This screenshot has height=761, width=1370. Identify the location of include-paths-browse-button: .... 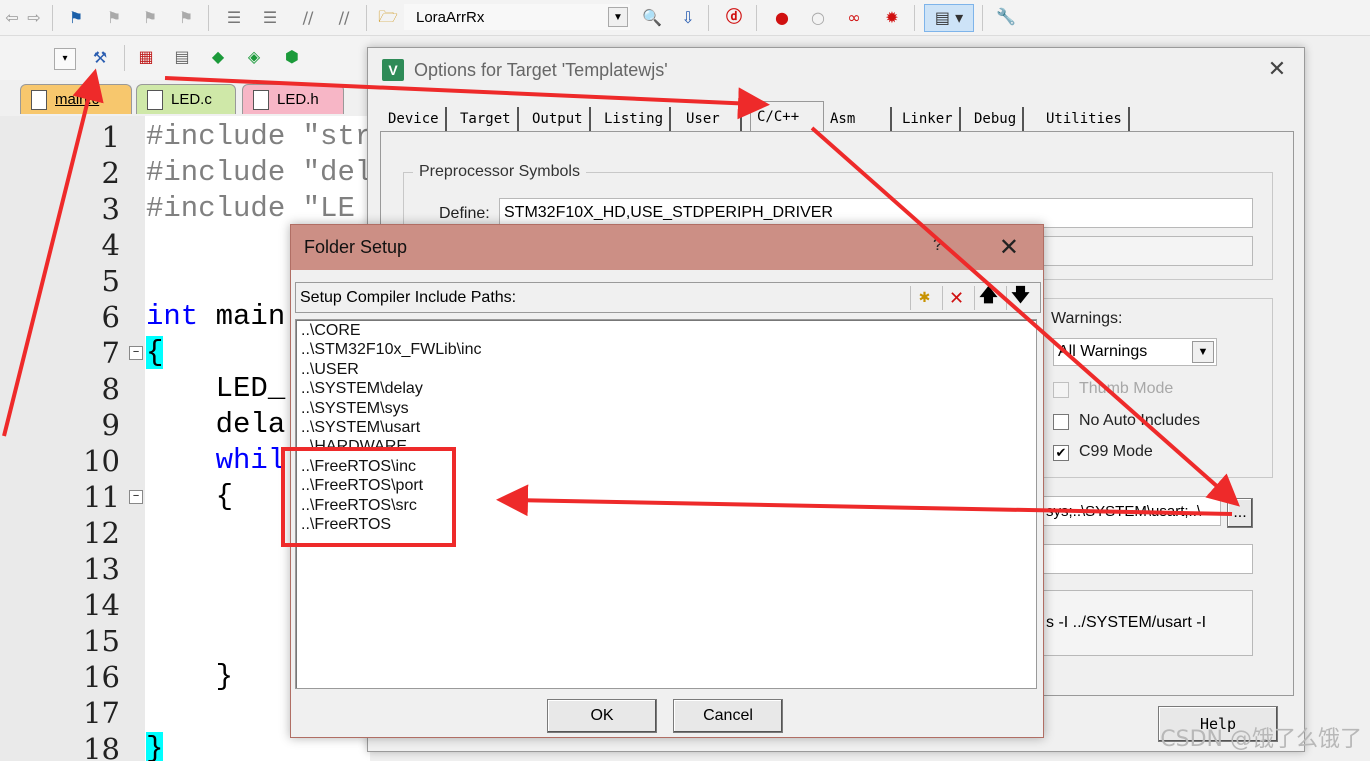
(1240, 513).